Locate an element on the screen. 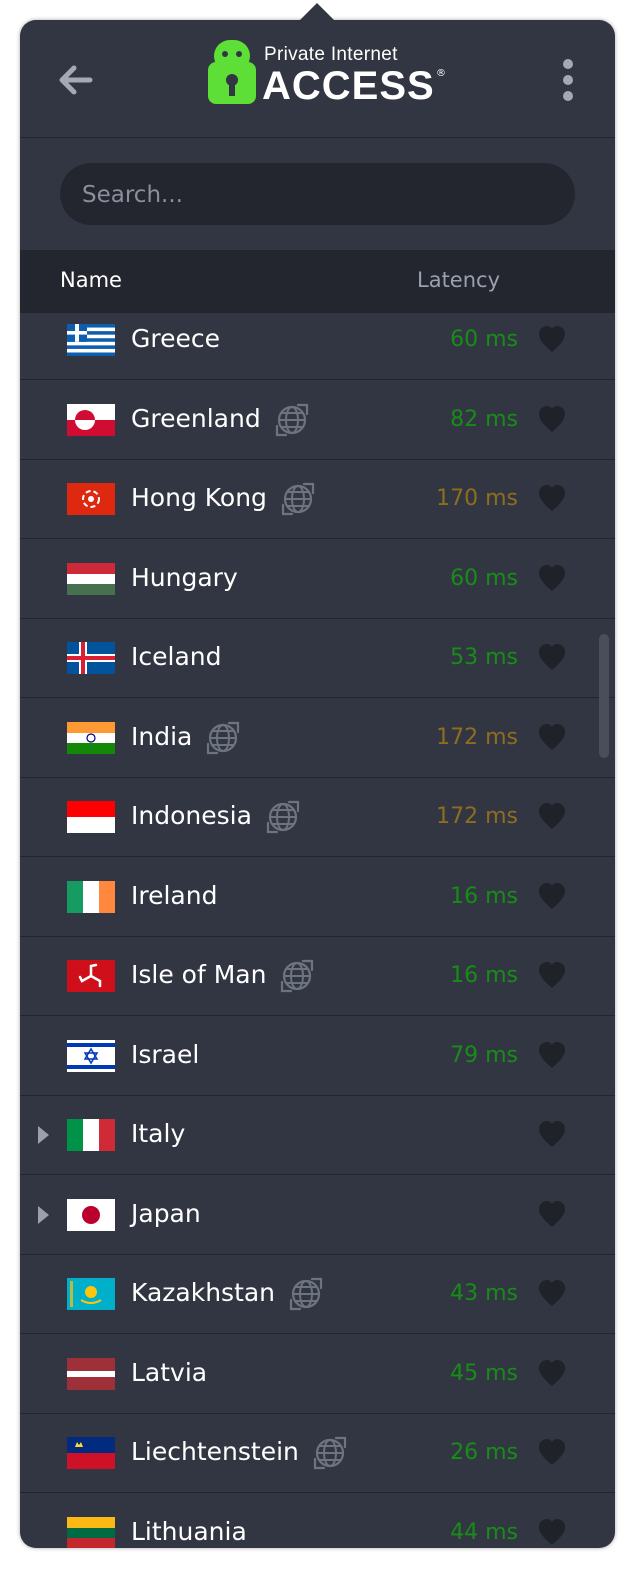  search-box is located at coordinates (317, 195).